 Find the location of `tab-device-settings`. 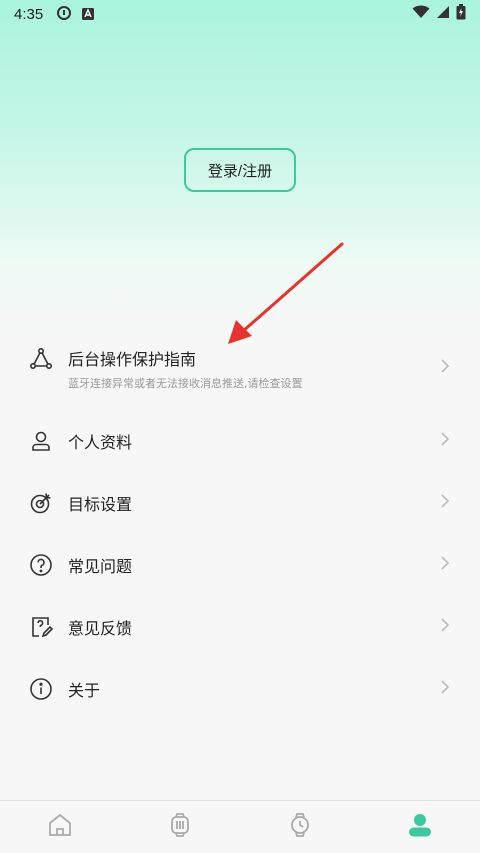

tab-device-settings is located at coordinates (180, 827).